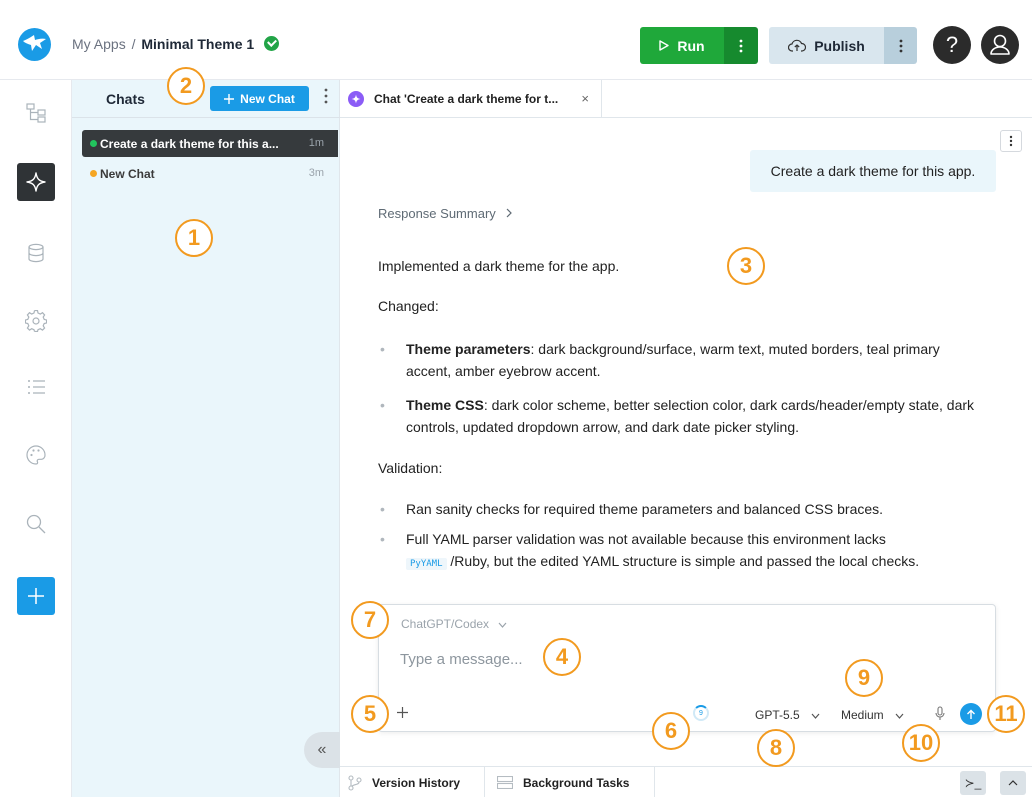 This screenshot has height=797, width=1032. What do you see at coordinates (839, 45) in the screenshot?
I see `publish-label: Publish` at bounding box center [839, 45].